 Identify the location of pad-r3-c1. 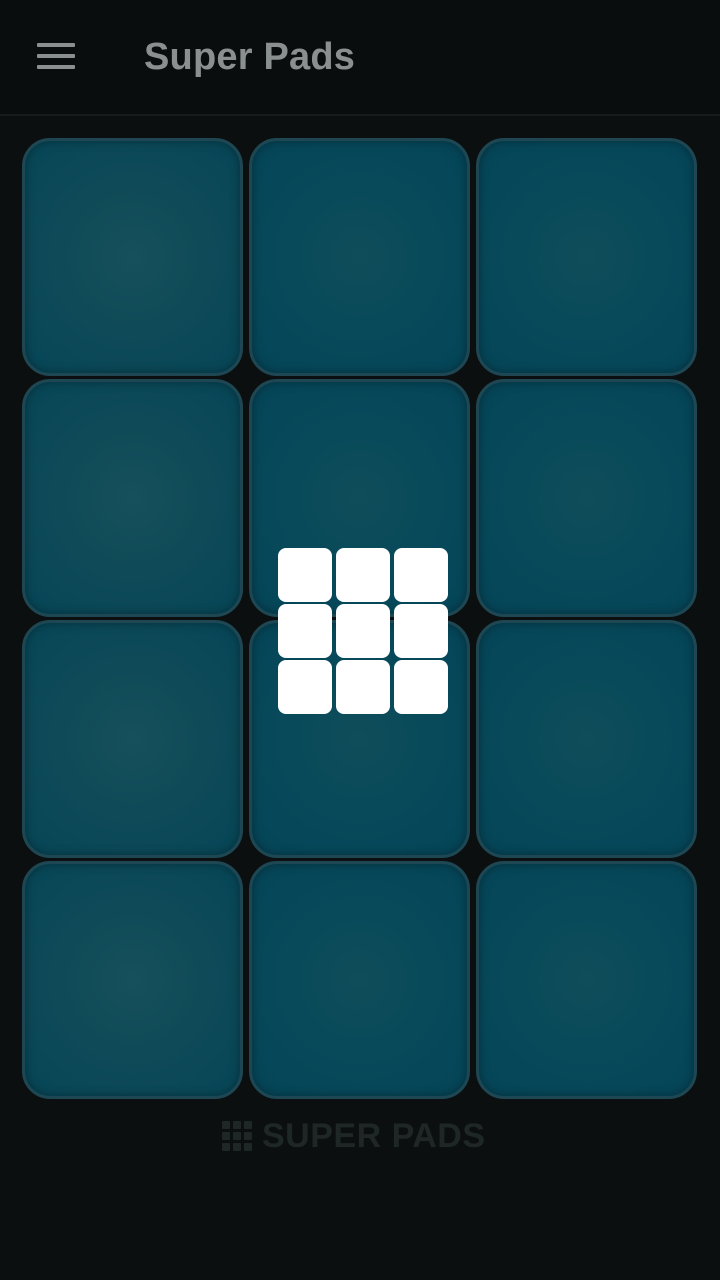
(132, 739).